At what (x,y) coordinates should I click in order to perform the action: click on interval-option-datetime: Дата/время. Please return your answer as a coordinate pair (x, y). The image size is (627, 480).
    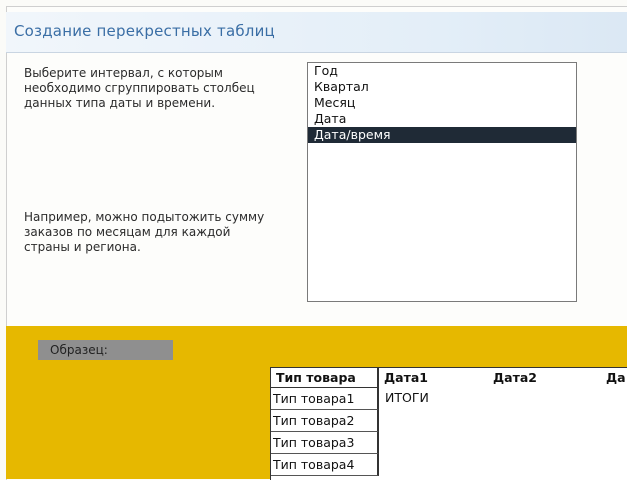
    Looking at the image, I should click on (442, 135).